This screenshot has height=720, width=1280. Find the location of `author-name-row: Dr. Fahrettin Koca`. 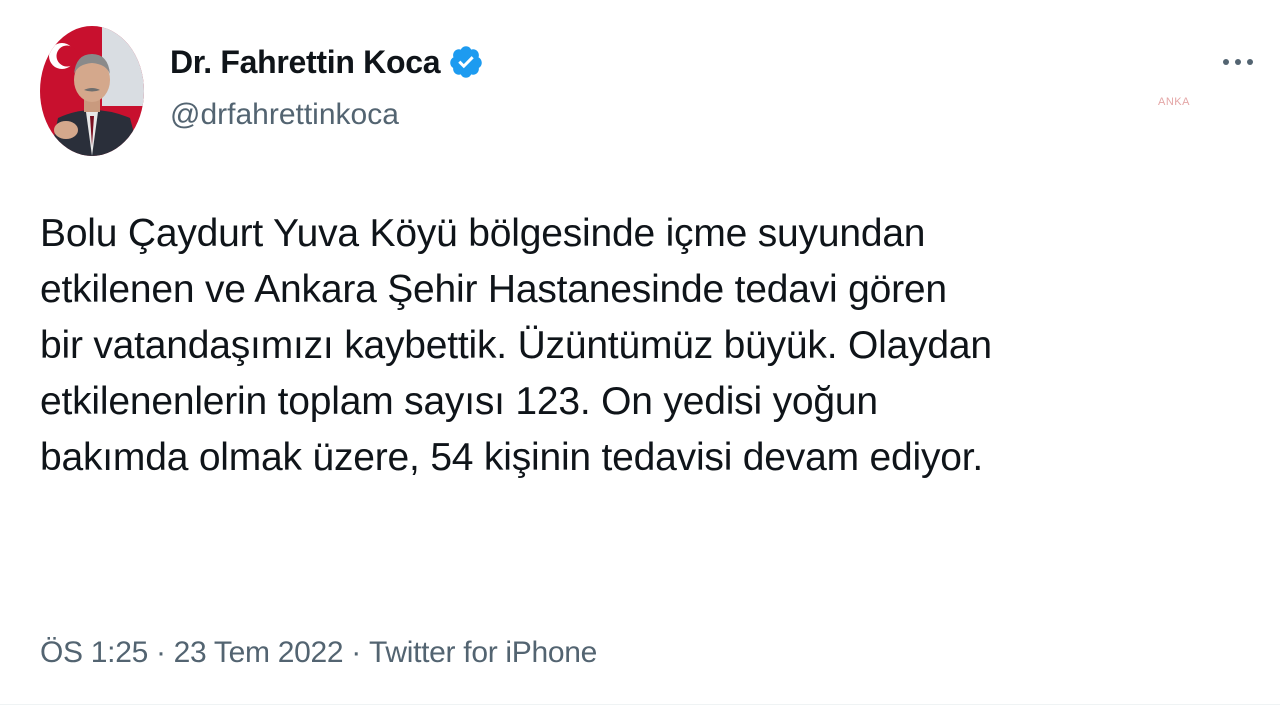

author-name-row: Dr. Fahrettin Koca is located at coordinates (327, 62).